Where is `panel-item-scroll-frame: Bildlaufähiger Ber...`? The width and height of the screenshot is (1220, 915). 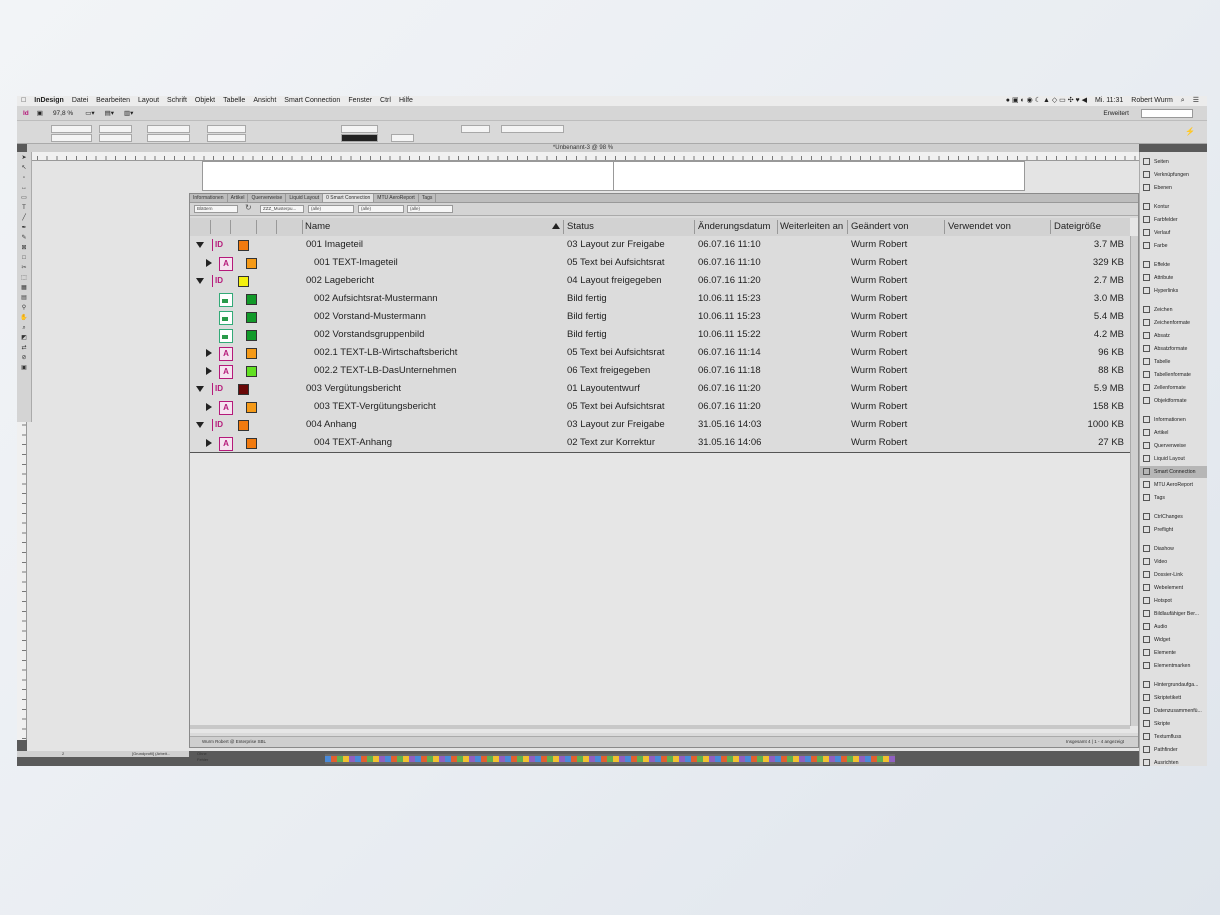 panel-item-scroll-frame: Bildlaufähiger Ber... is located at coordinates (1171, 614).